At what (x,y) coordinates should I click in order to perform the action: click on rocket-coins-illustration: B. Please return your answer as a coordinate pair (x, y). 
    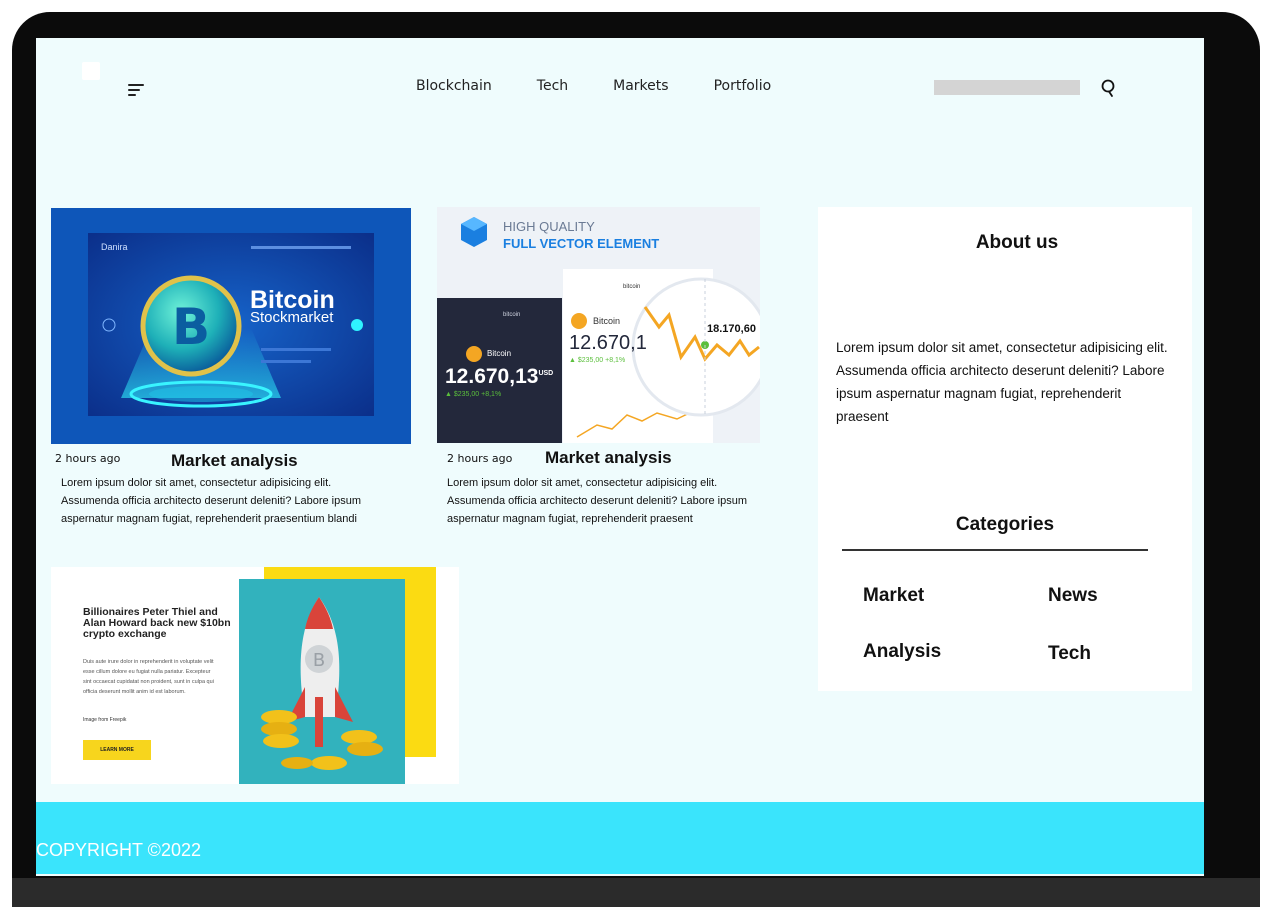
    Looking at the image, I should click on (337, 675).